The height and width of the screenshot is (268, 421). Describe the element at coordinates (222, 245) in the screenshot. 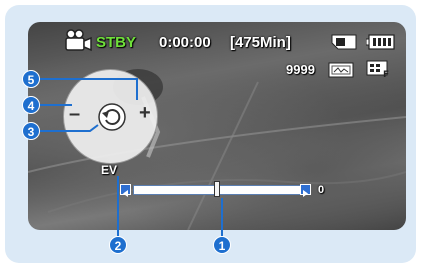

I see `callout-1: 1` at that location.